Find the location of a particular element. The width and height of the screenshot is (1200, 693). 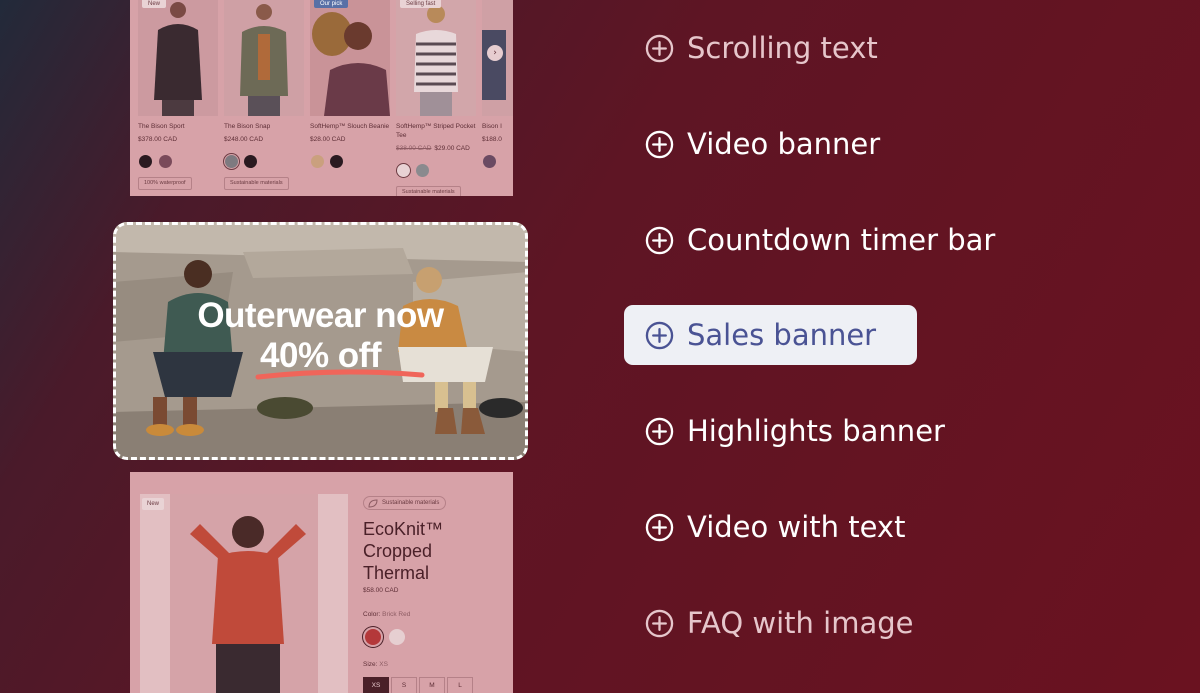

size-value: XS is located at coordinates (383, 664).